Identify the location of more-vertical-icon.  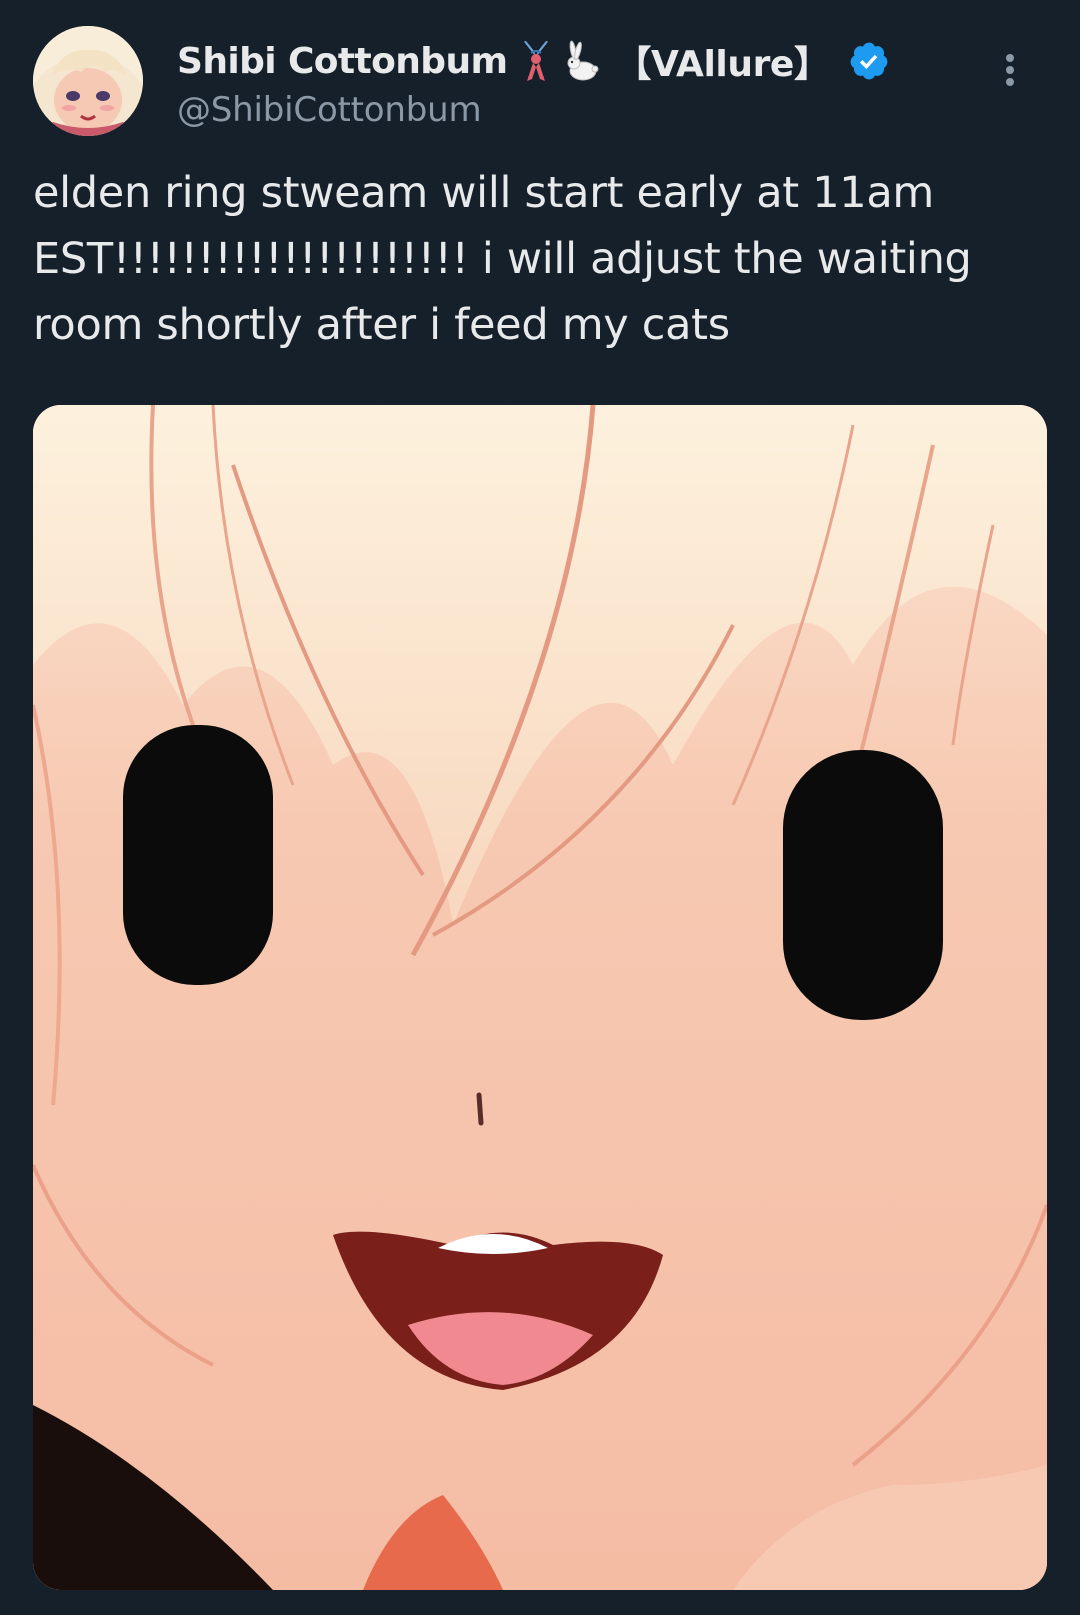
(1010, 70).